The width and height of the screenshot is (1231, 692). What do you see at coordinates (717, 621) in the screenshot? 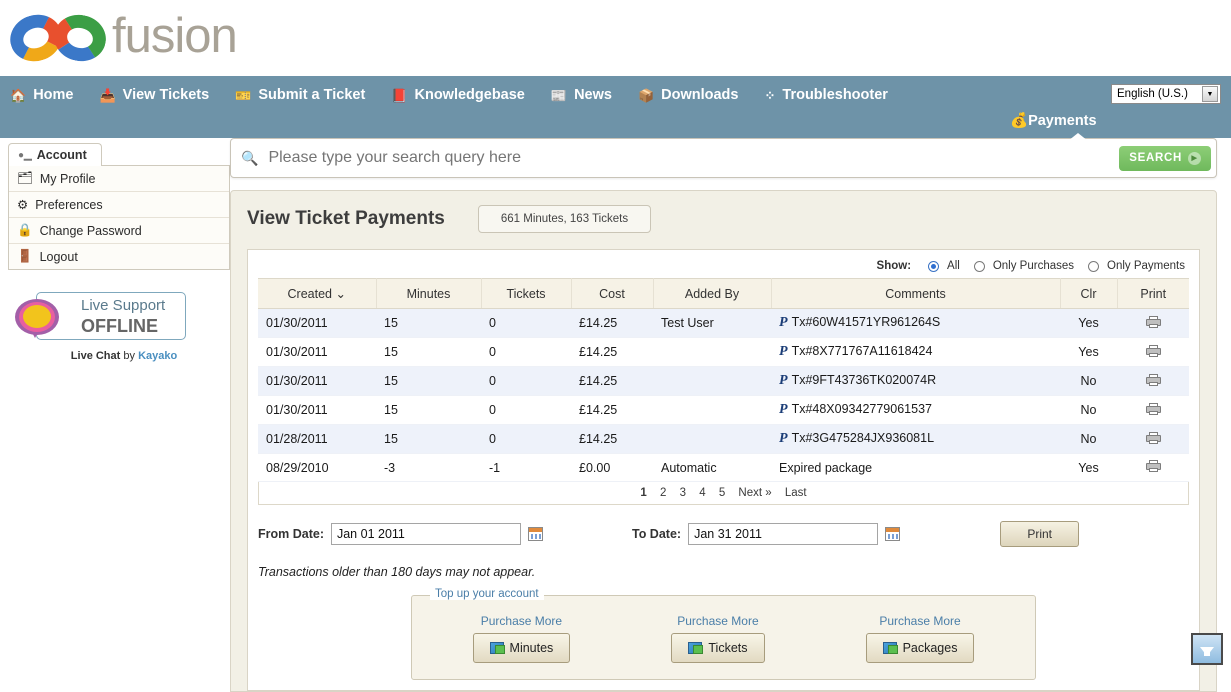
I see `purchase-more-tickets-link: Purchase More` at bounding box center [717, 621].